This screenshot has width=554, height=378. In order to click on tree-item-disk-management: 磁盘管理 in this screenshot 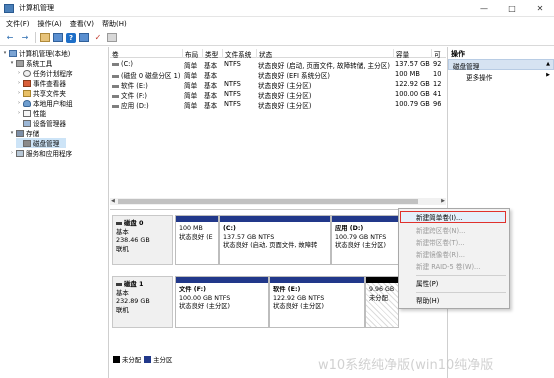, I will do `click(41, 143)`.